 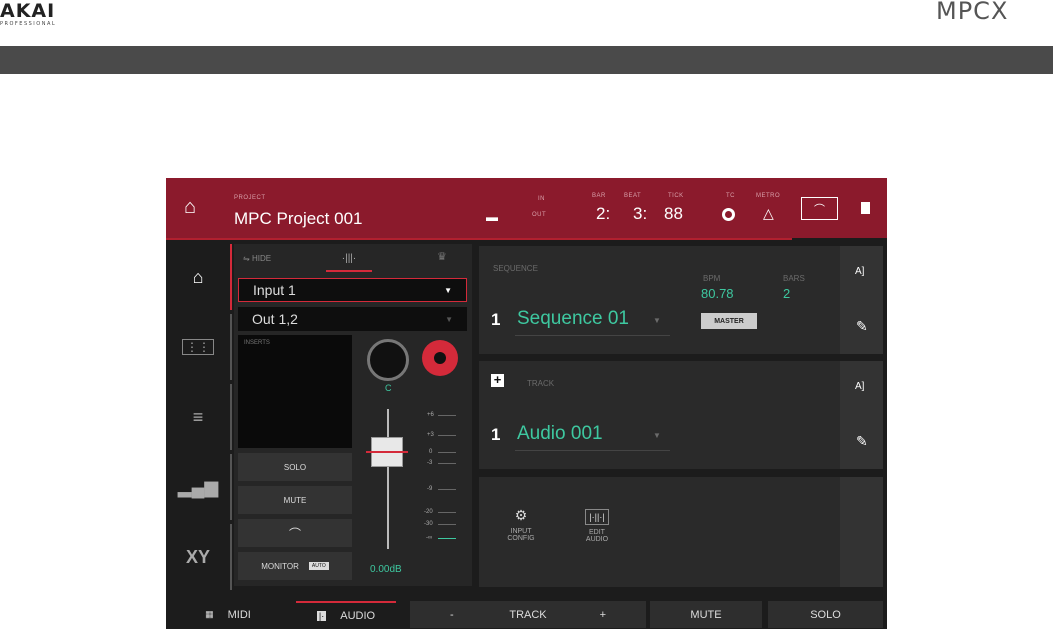 I want to click on level-readout: 0.00dB, so click(x=386, y=569).